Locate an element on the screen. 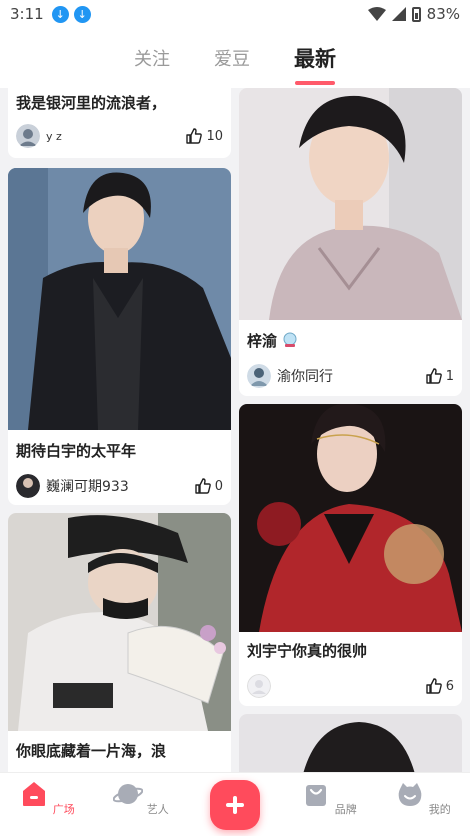 Image resolution: width=470 pixels, height=836 pixels. post-title: 期待白宇的太平年 is located at coordinates (76, 451).